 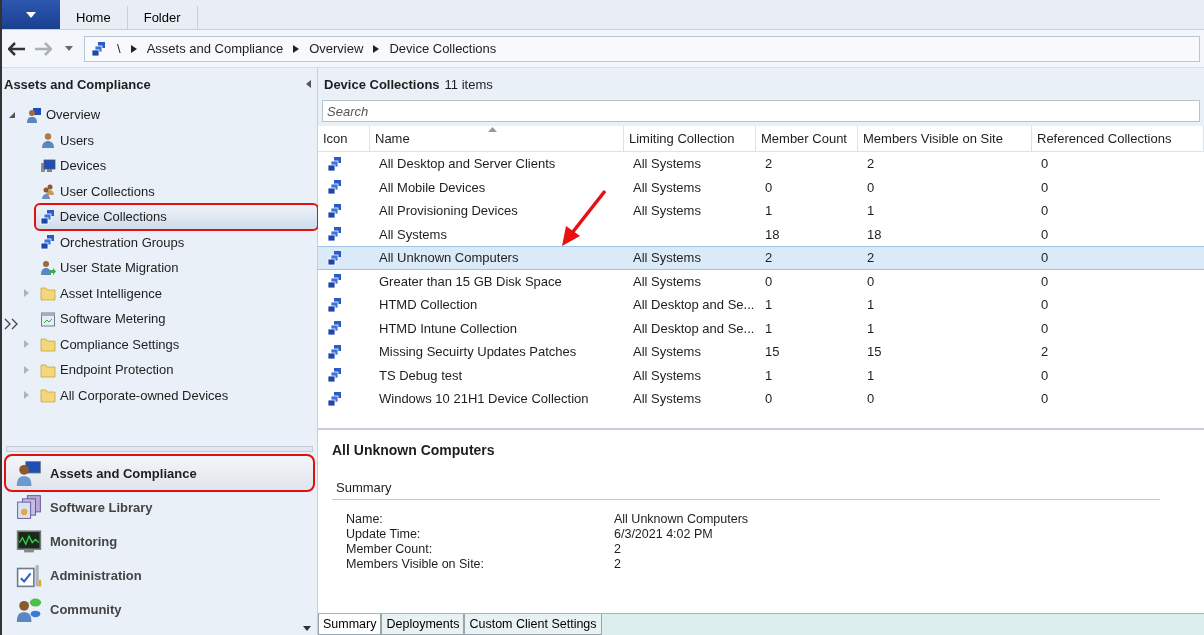 What do you see at coordinates (63, 114) in the screenshot?
I see `tree-item: Overview` at bounding box center [63, 114].